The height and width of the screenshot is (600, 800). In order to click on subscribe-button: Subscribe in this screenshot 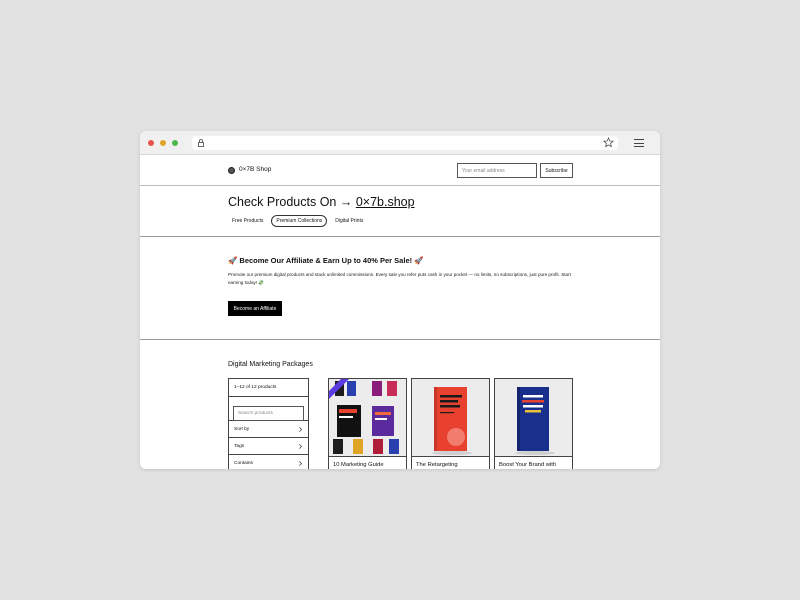, I will do `click(556, 170)`.